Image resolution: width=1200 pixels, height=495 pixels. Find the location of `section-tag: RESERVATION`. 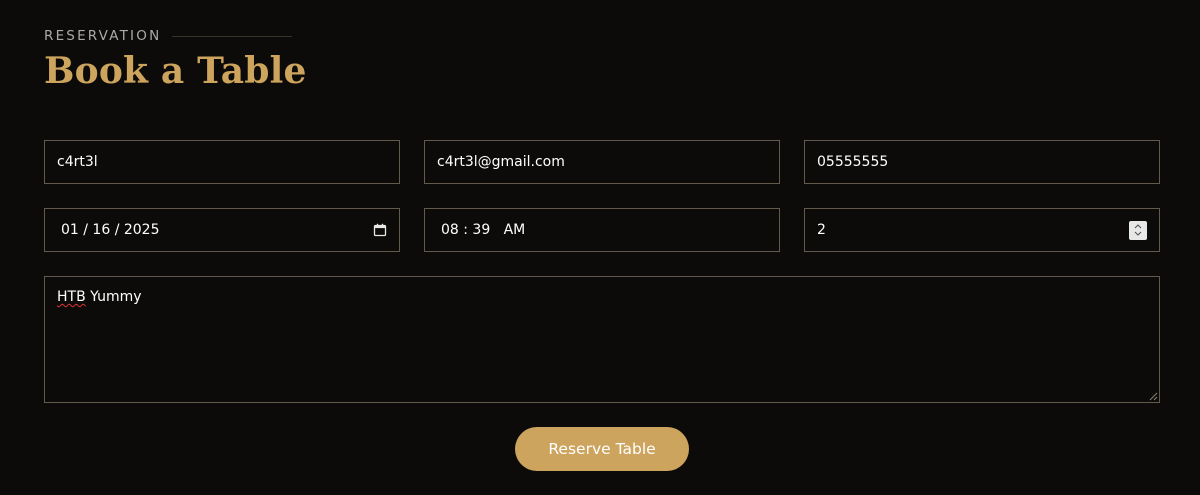

section-tag: RESERVATION is located at coordinates (103, 36).